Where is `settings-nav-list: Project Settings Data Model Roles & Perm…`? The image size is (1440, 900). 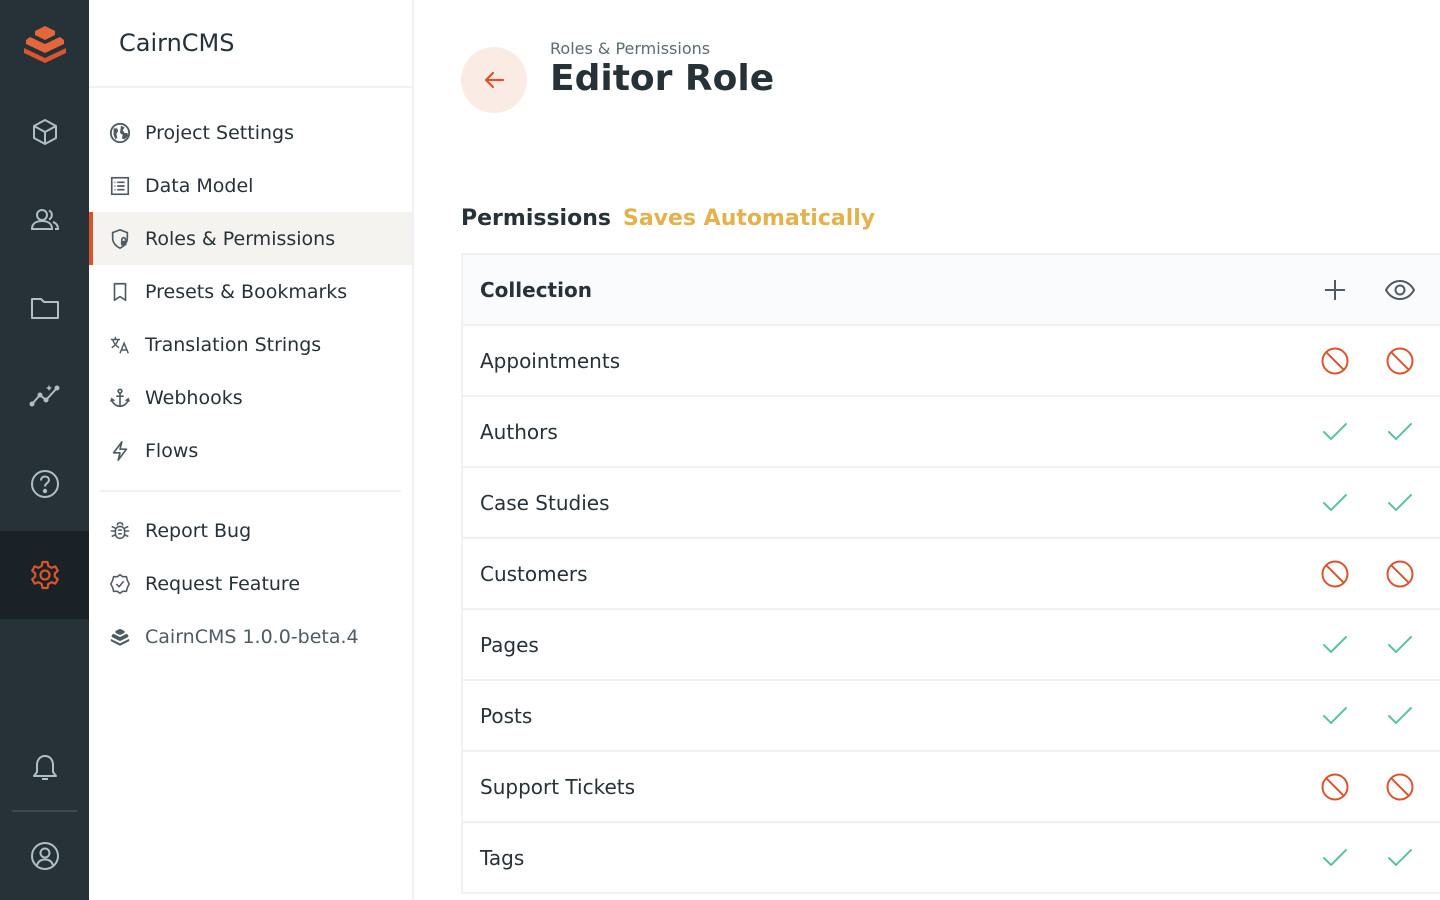
settings-nav-list: Project Settings Data Model Roles & Perm… is located at coordinates (250, 375).